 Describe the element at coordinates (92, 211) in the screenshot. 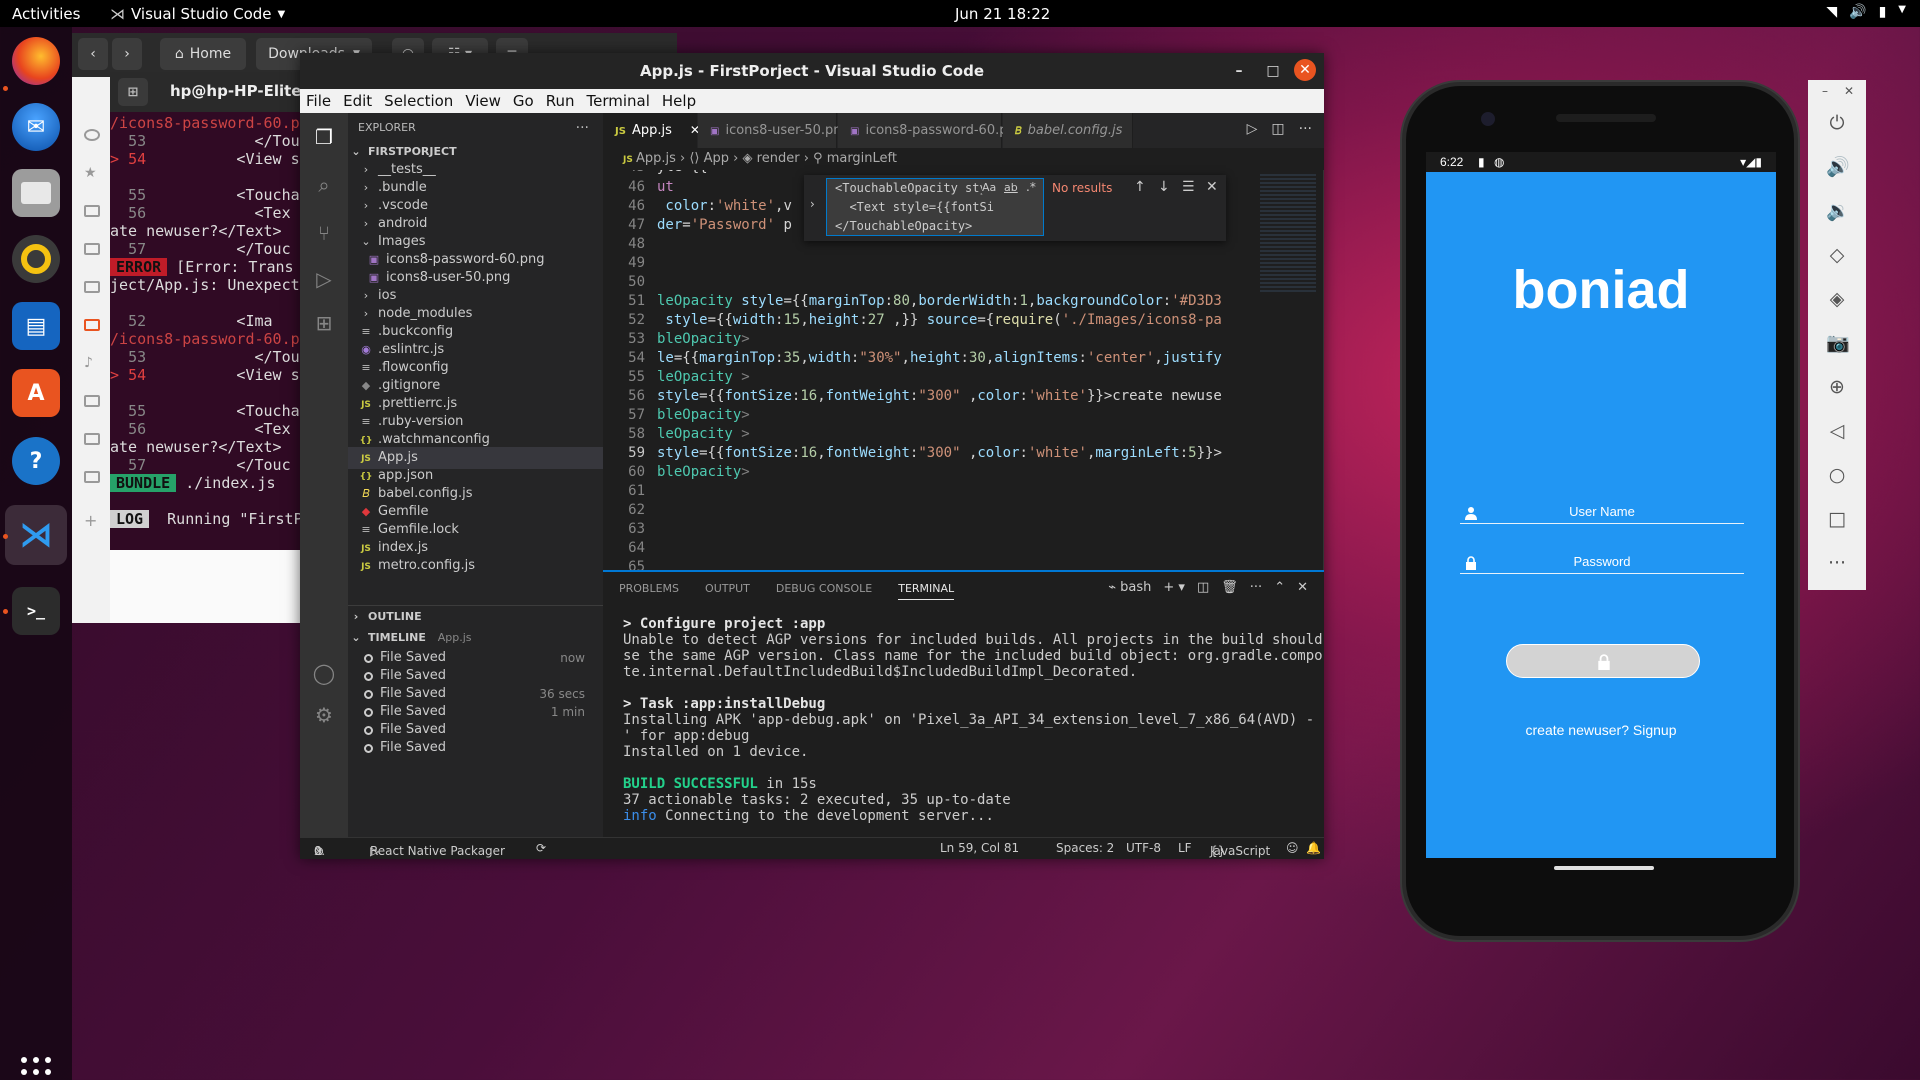

I see `home-icon` at that location.